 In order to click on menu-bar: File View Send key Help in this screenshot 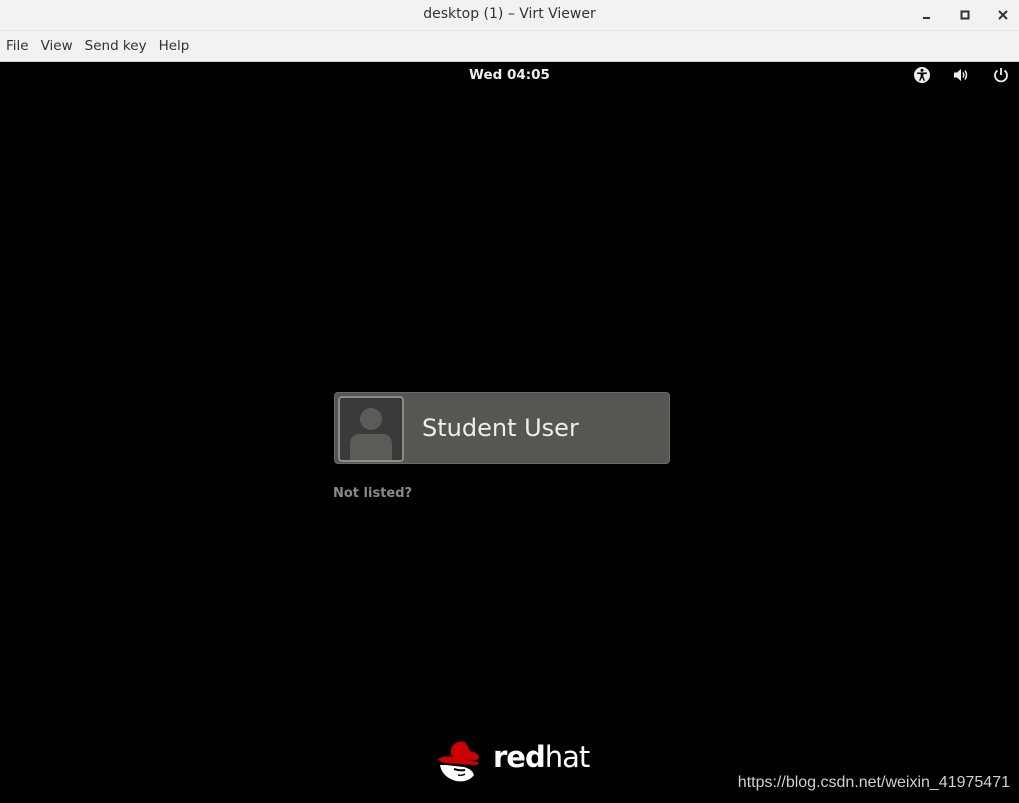, I will do `click(509, 46)`.